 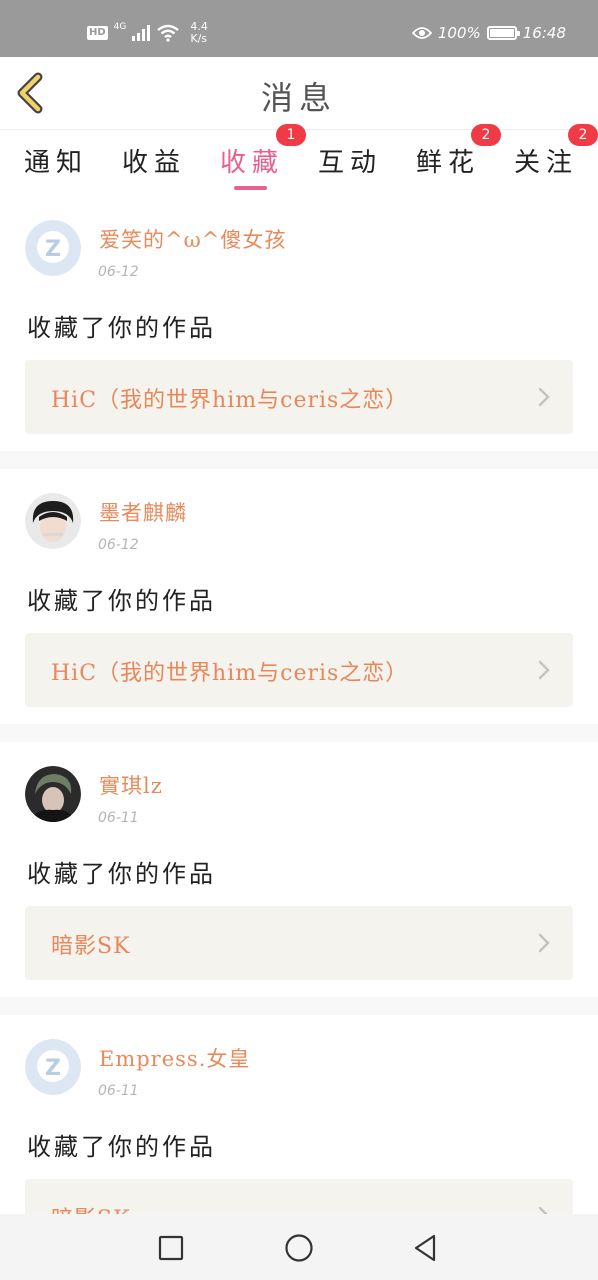 I want to click on back-nav-button, so click(x=426, y=1248).